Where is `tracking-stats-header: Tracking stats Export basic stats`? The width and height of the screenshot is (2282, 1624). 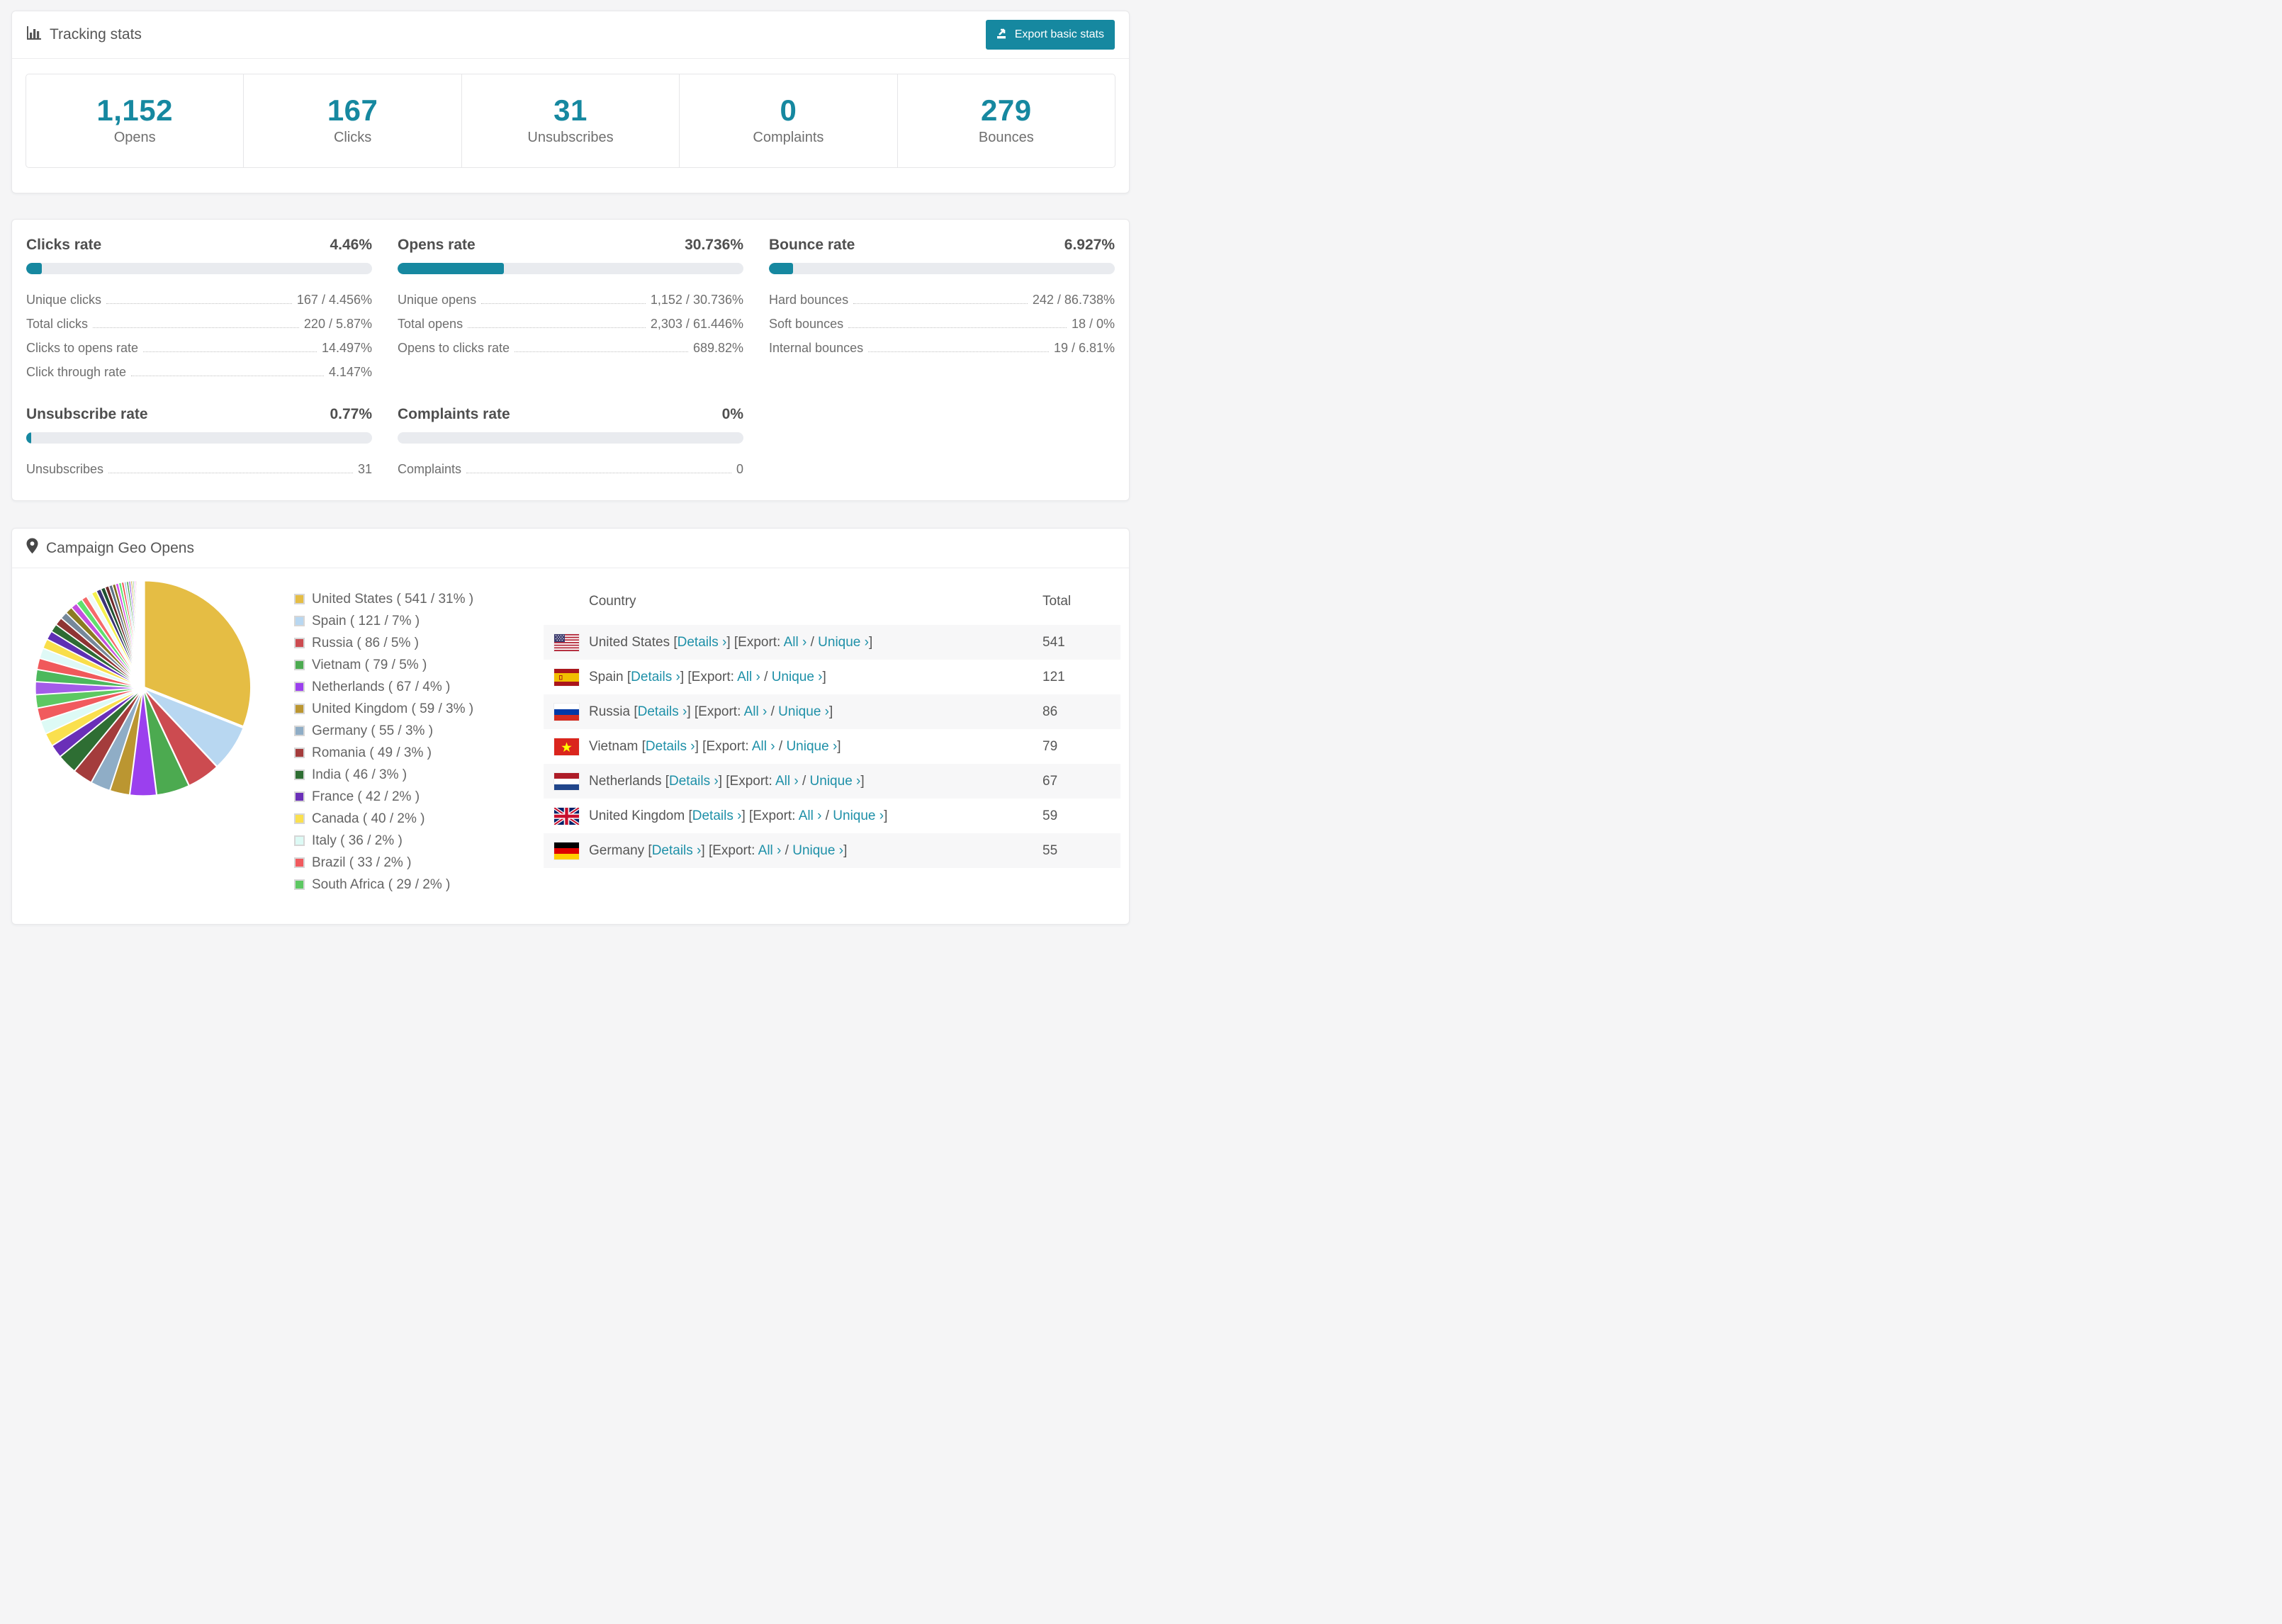 tracking-stats-header: Tracking stats Export basic stats is located at coordinates (570, 35).